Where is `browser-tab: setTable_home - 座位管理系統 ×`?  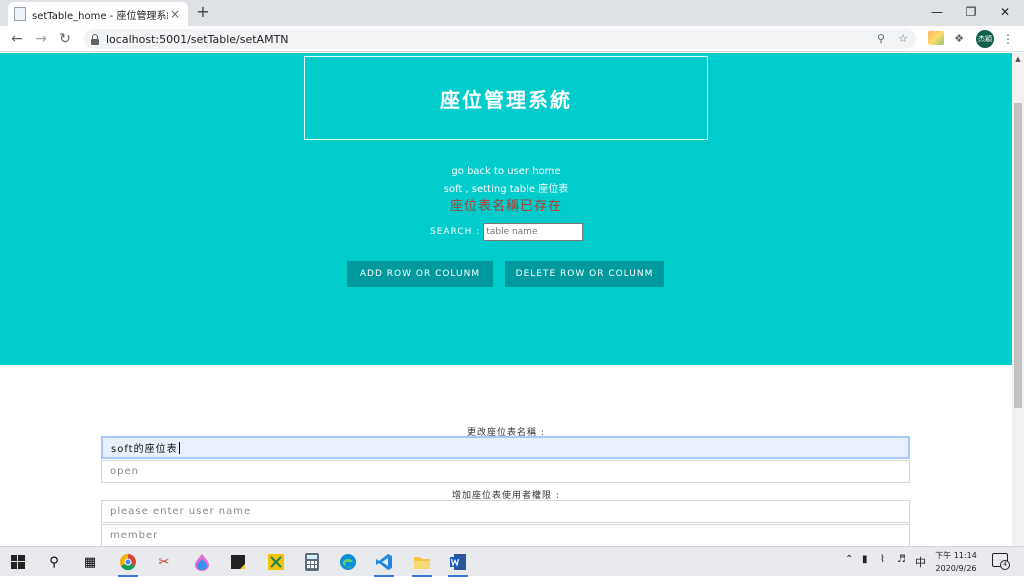 browser-tab: setTable_home - 座位管理系統 × is located at coordinates (98, 14).